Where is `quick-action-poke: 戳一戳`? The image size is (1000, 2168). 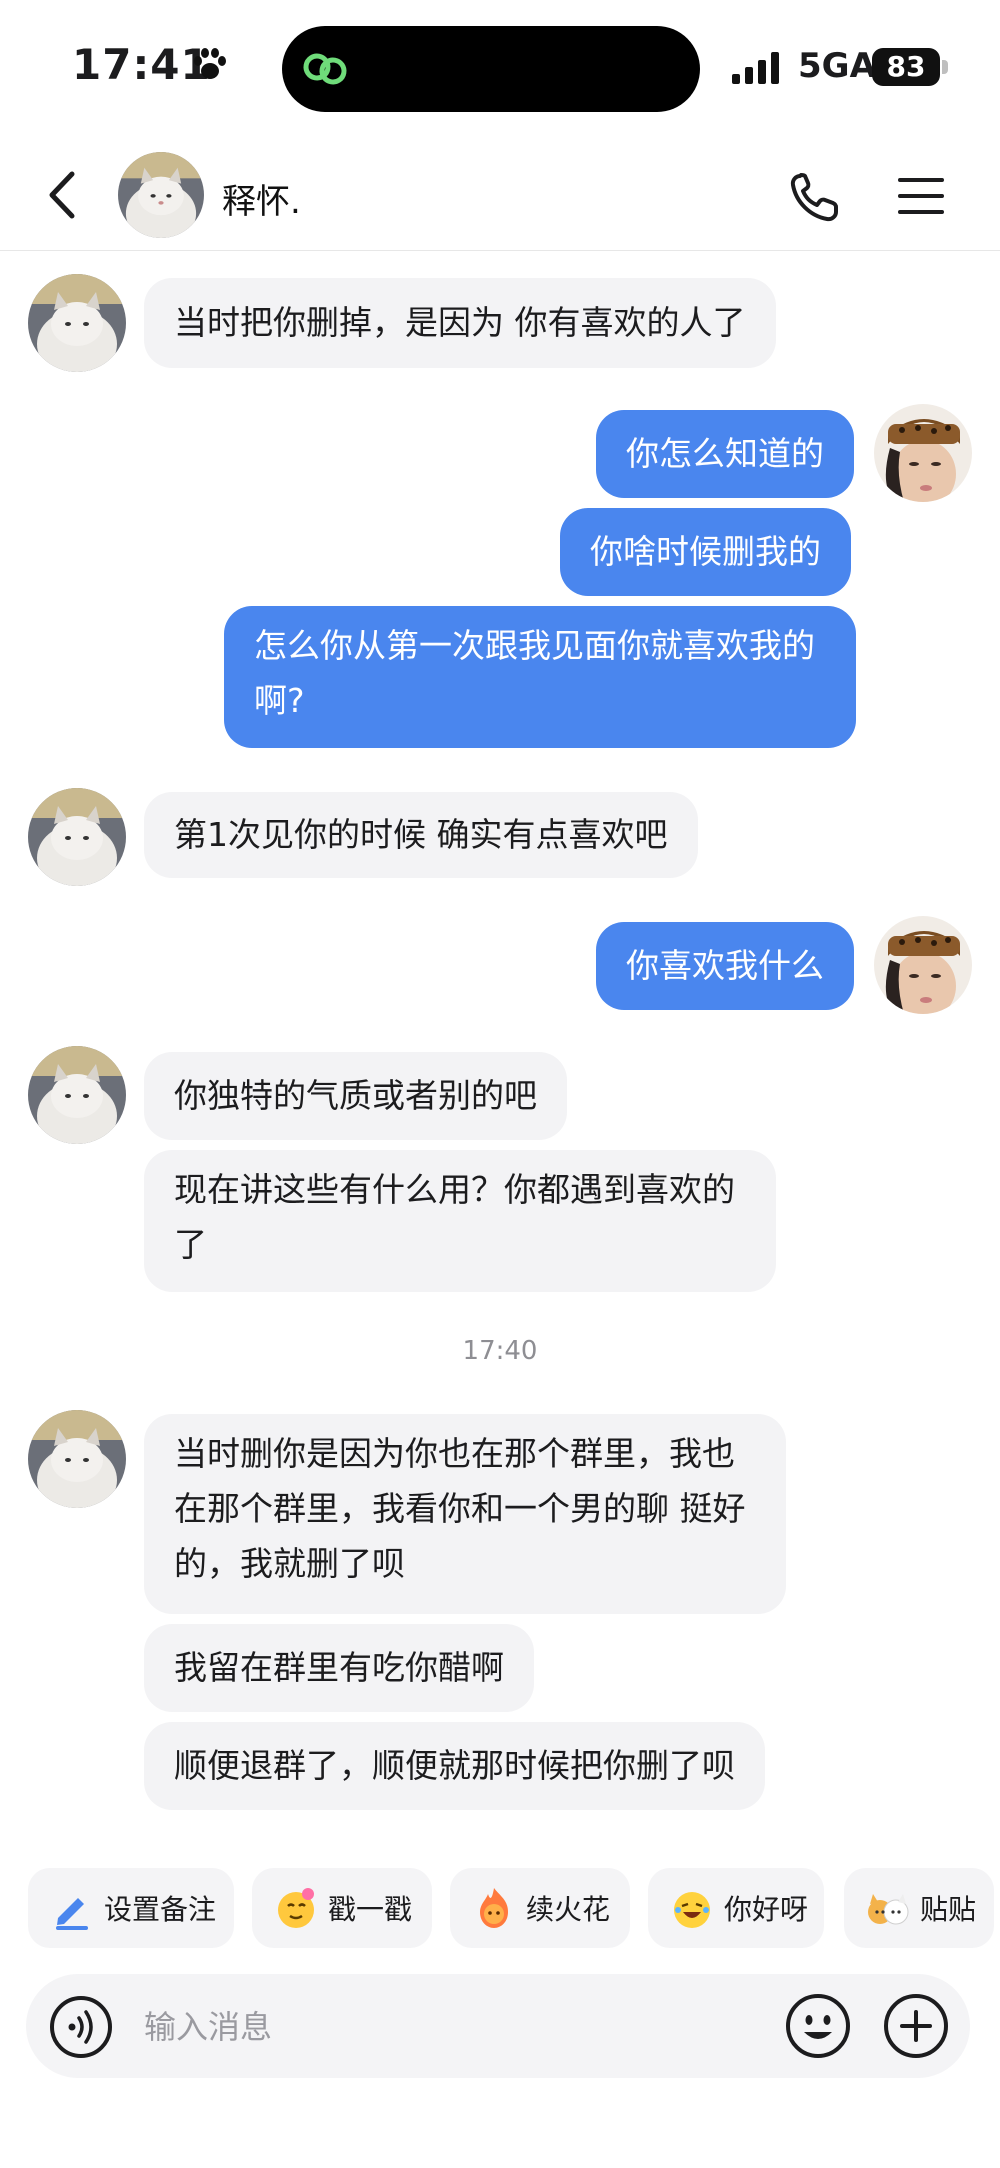
quick-action-poke: 戳一戳 is located at coordinates (342, 1908).